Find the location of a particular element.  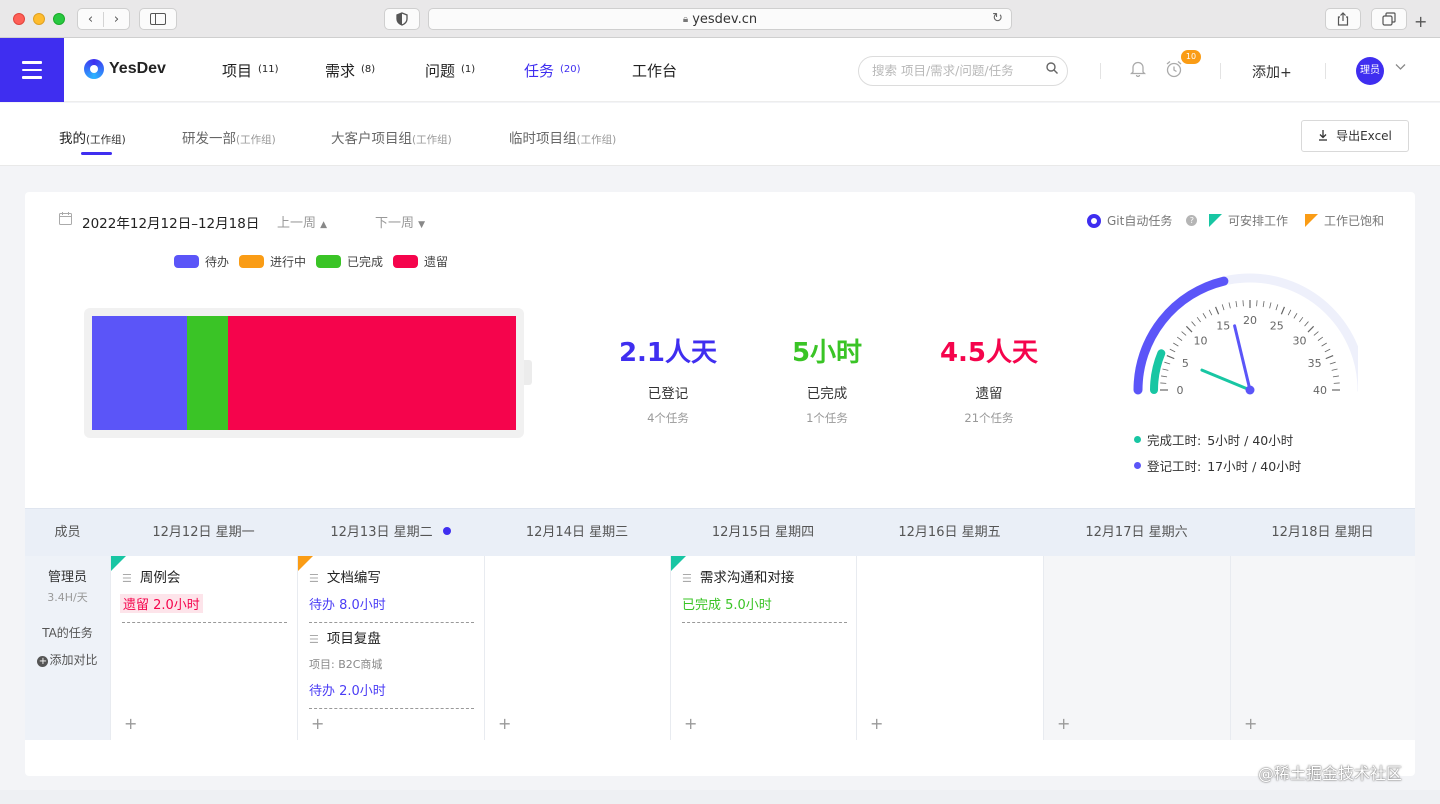

nav-projects: 项目 (11) is located at coordinates (250, 70).